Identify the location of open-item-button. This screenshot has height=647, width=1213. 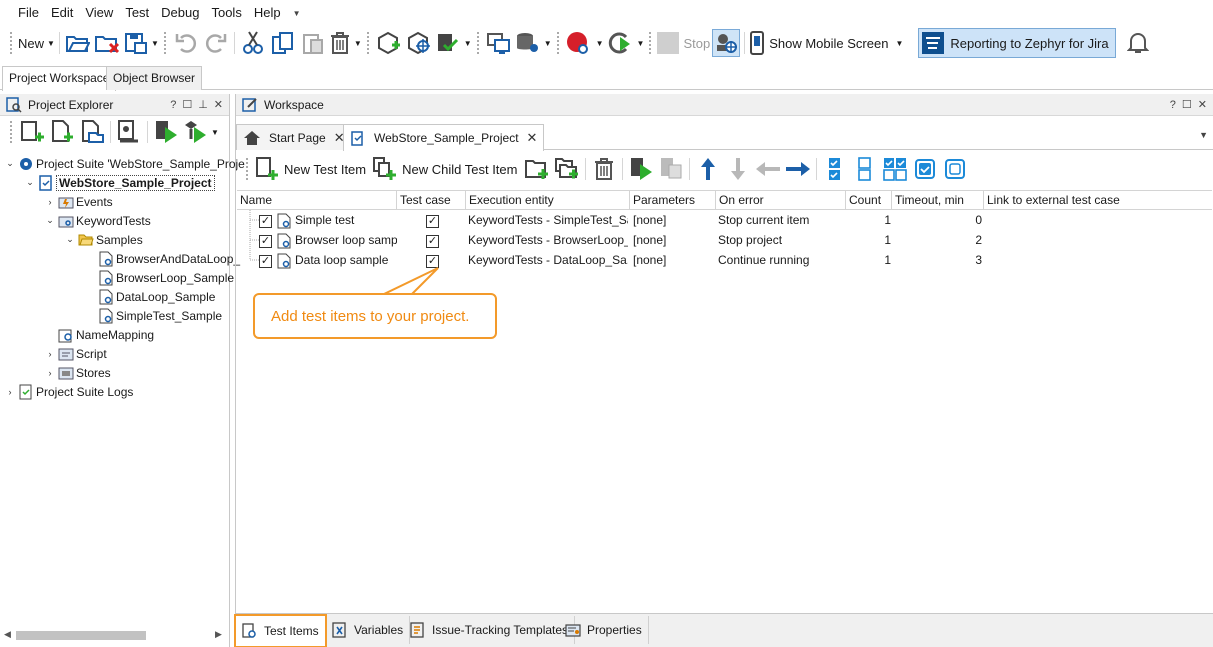
(92, 132).